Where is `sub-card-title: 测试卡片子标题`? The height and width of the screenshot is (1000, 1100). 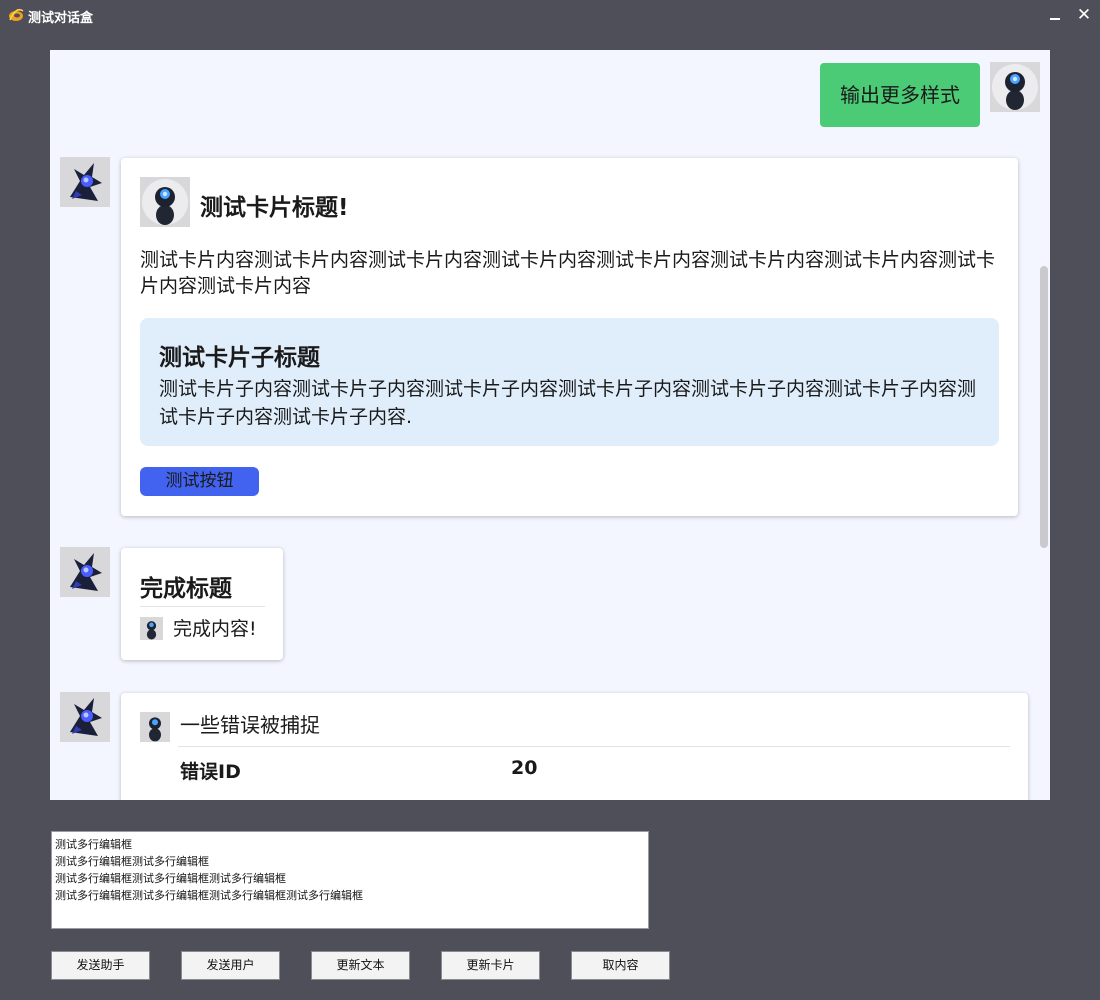
sub-card-title: 测试卡片子标题 is located at coordinates (239, 358).